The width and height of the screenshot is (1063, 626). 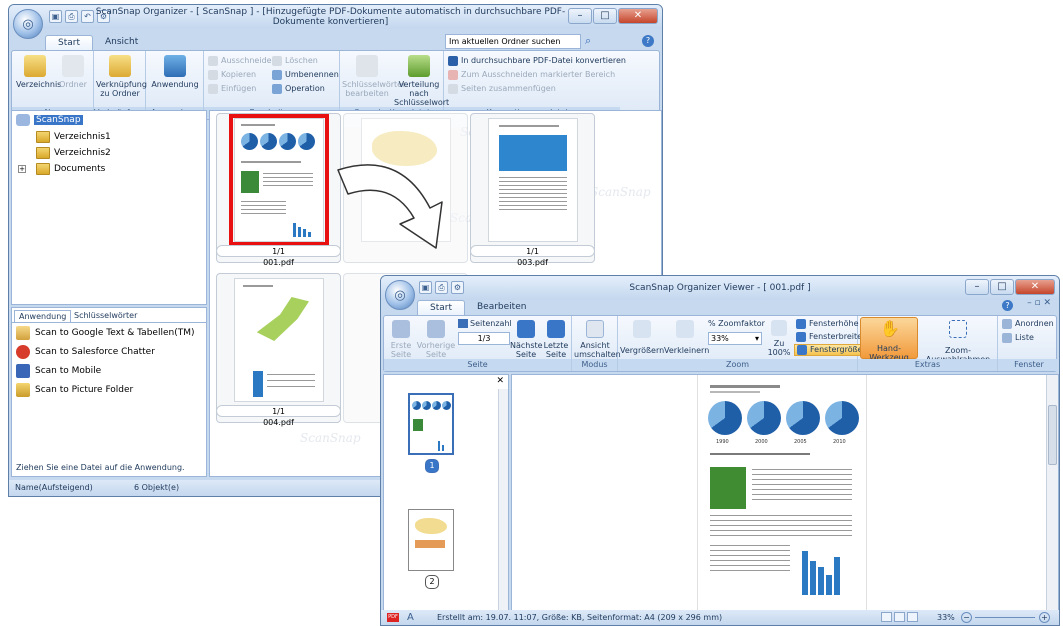 I want to click on convert-searchable-button: In durchsuchbare PDF-Datei konvertieren, so click(x=537, y=61).